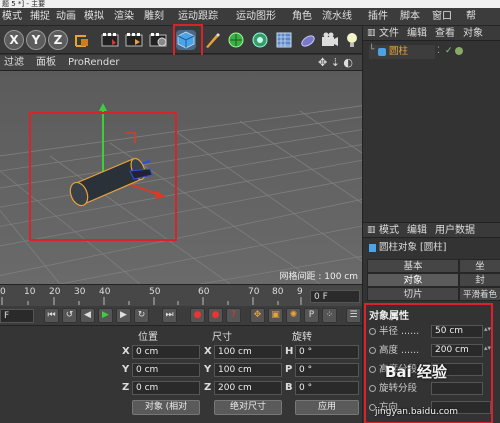  Describe the element at coordinates (105, 315) in the screenshot. I see `play-icon: ▶` at that location.